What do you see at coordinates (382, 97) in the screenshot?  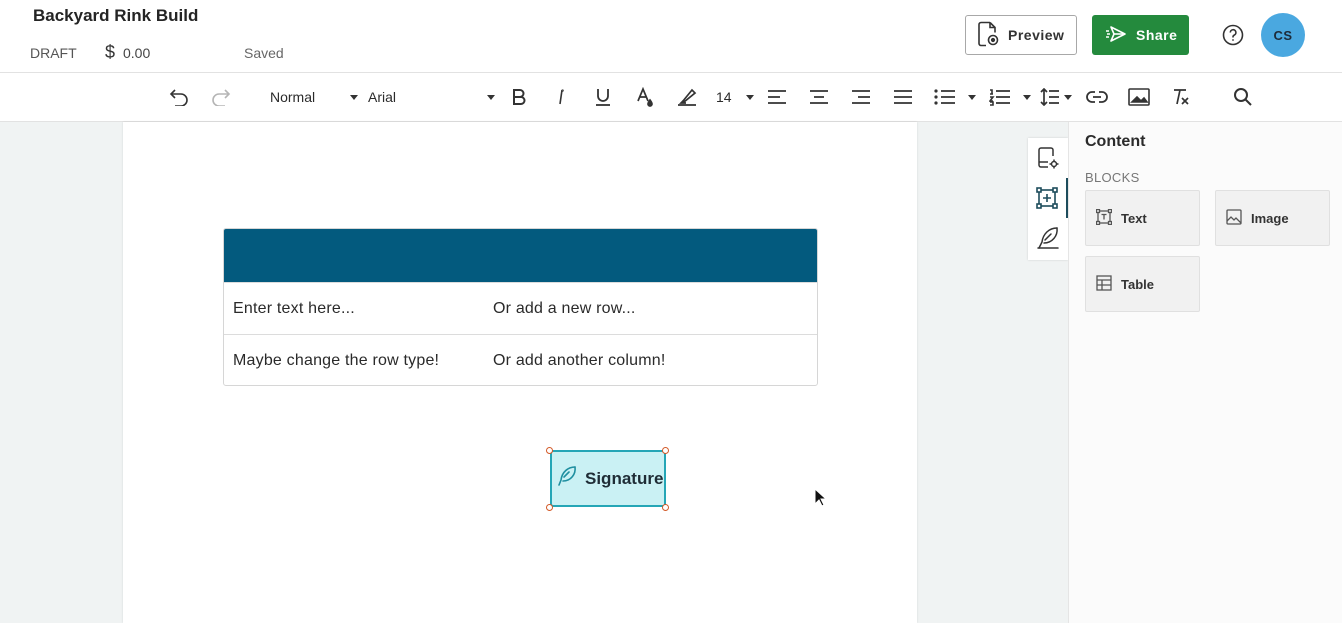 I see `font-family-value: Arial` at bounding box center [382, 97].